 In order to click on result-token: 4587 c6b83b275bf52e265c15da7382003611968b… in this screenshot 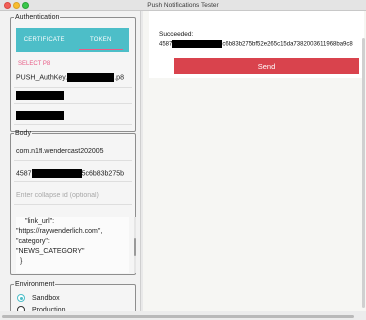, I will do `click(261, 44)`.